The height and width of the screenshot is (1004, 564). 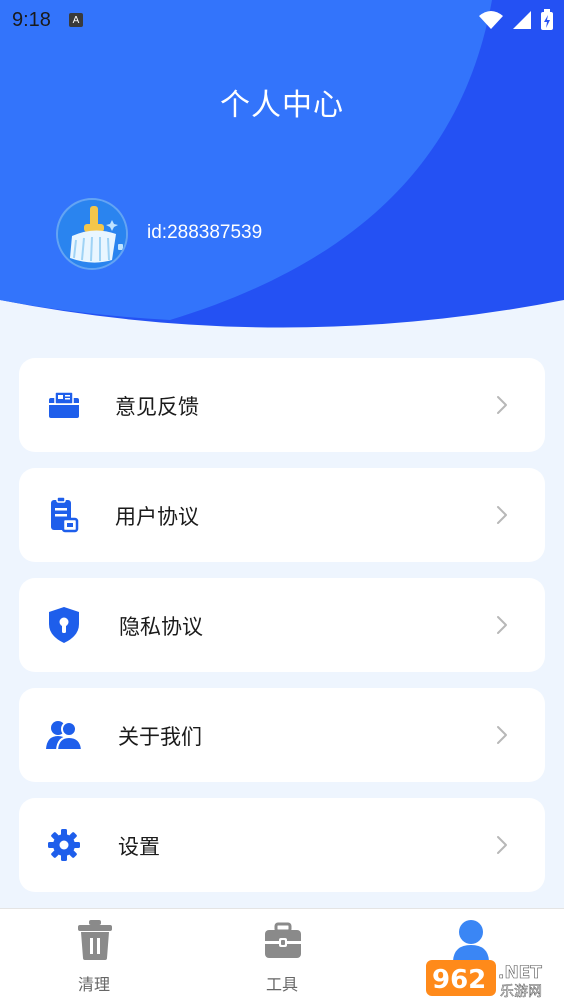 What do you see at coordinates (520, 973) in the screenshot?
I see `svg-text: .NET` at bounding box center [520, 973].